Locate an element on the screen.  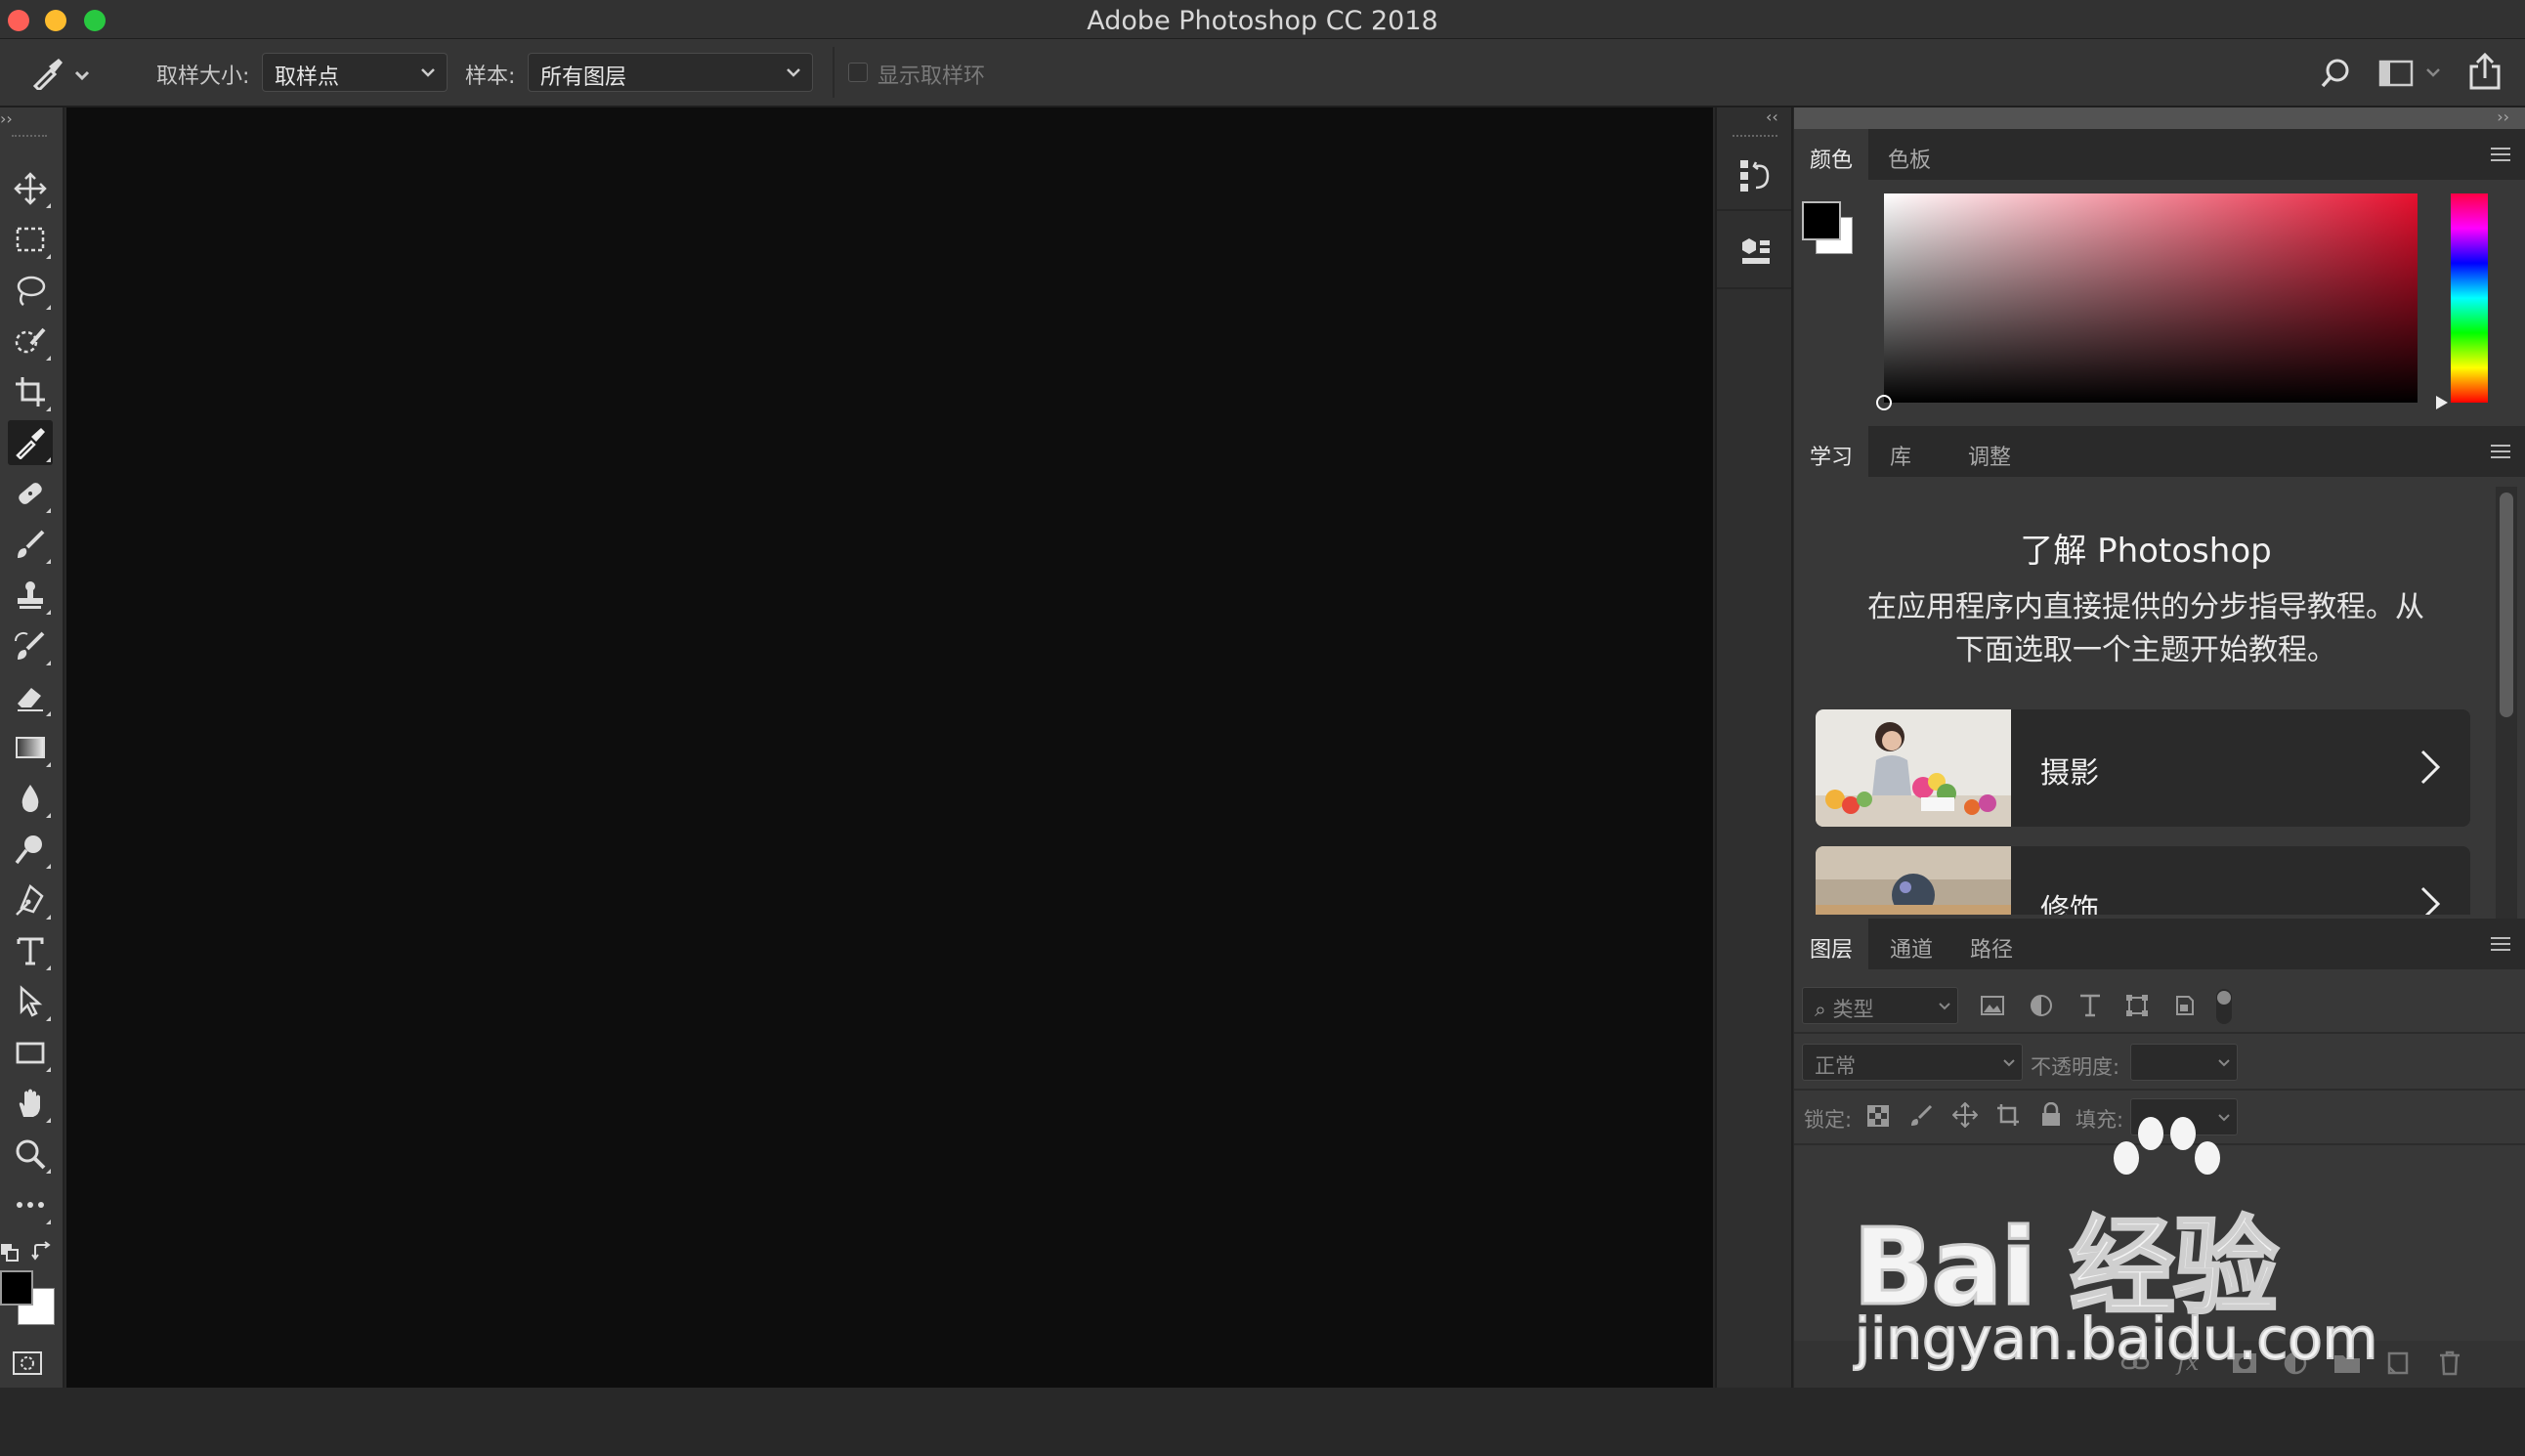
link-icon is located at coordinates (2135, 1363).